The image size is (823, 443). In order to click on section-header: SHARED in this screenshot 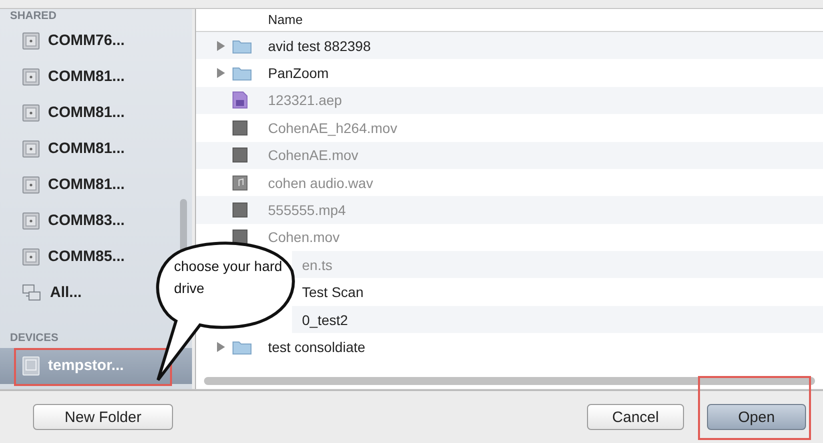, I will do `click(33, 15)`.